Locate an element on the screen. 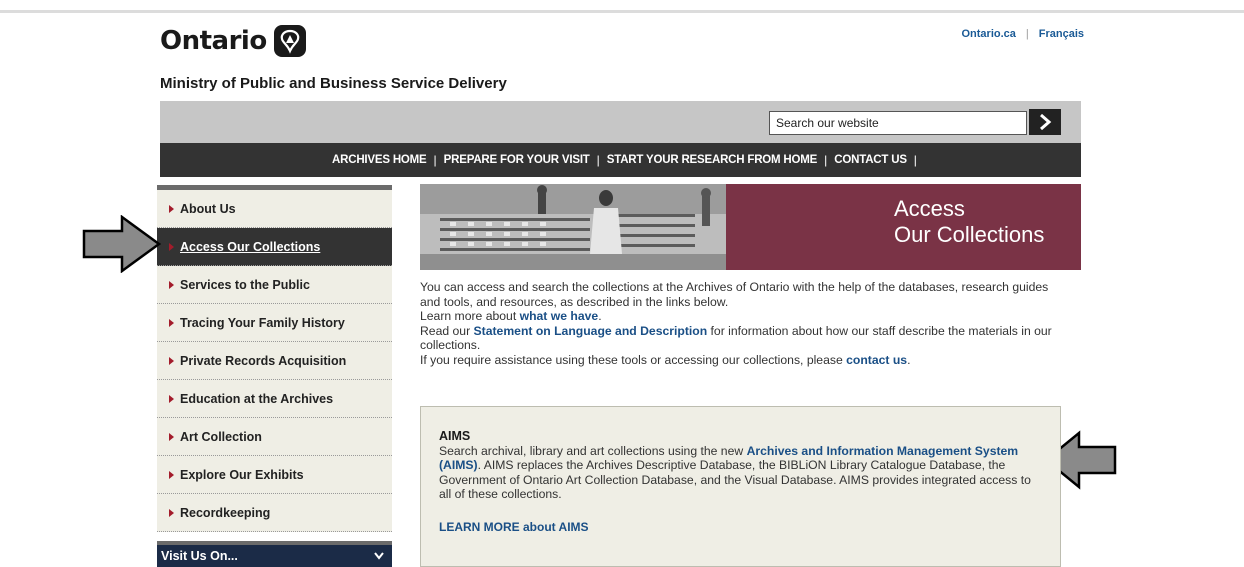 The image size is (1244, 567). archives-photo is located at coordinates (573, 227).